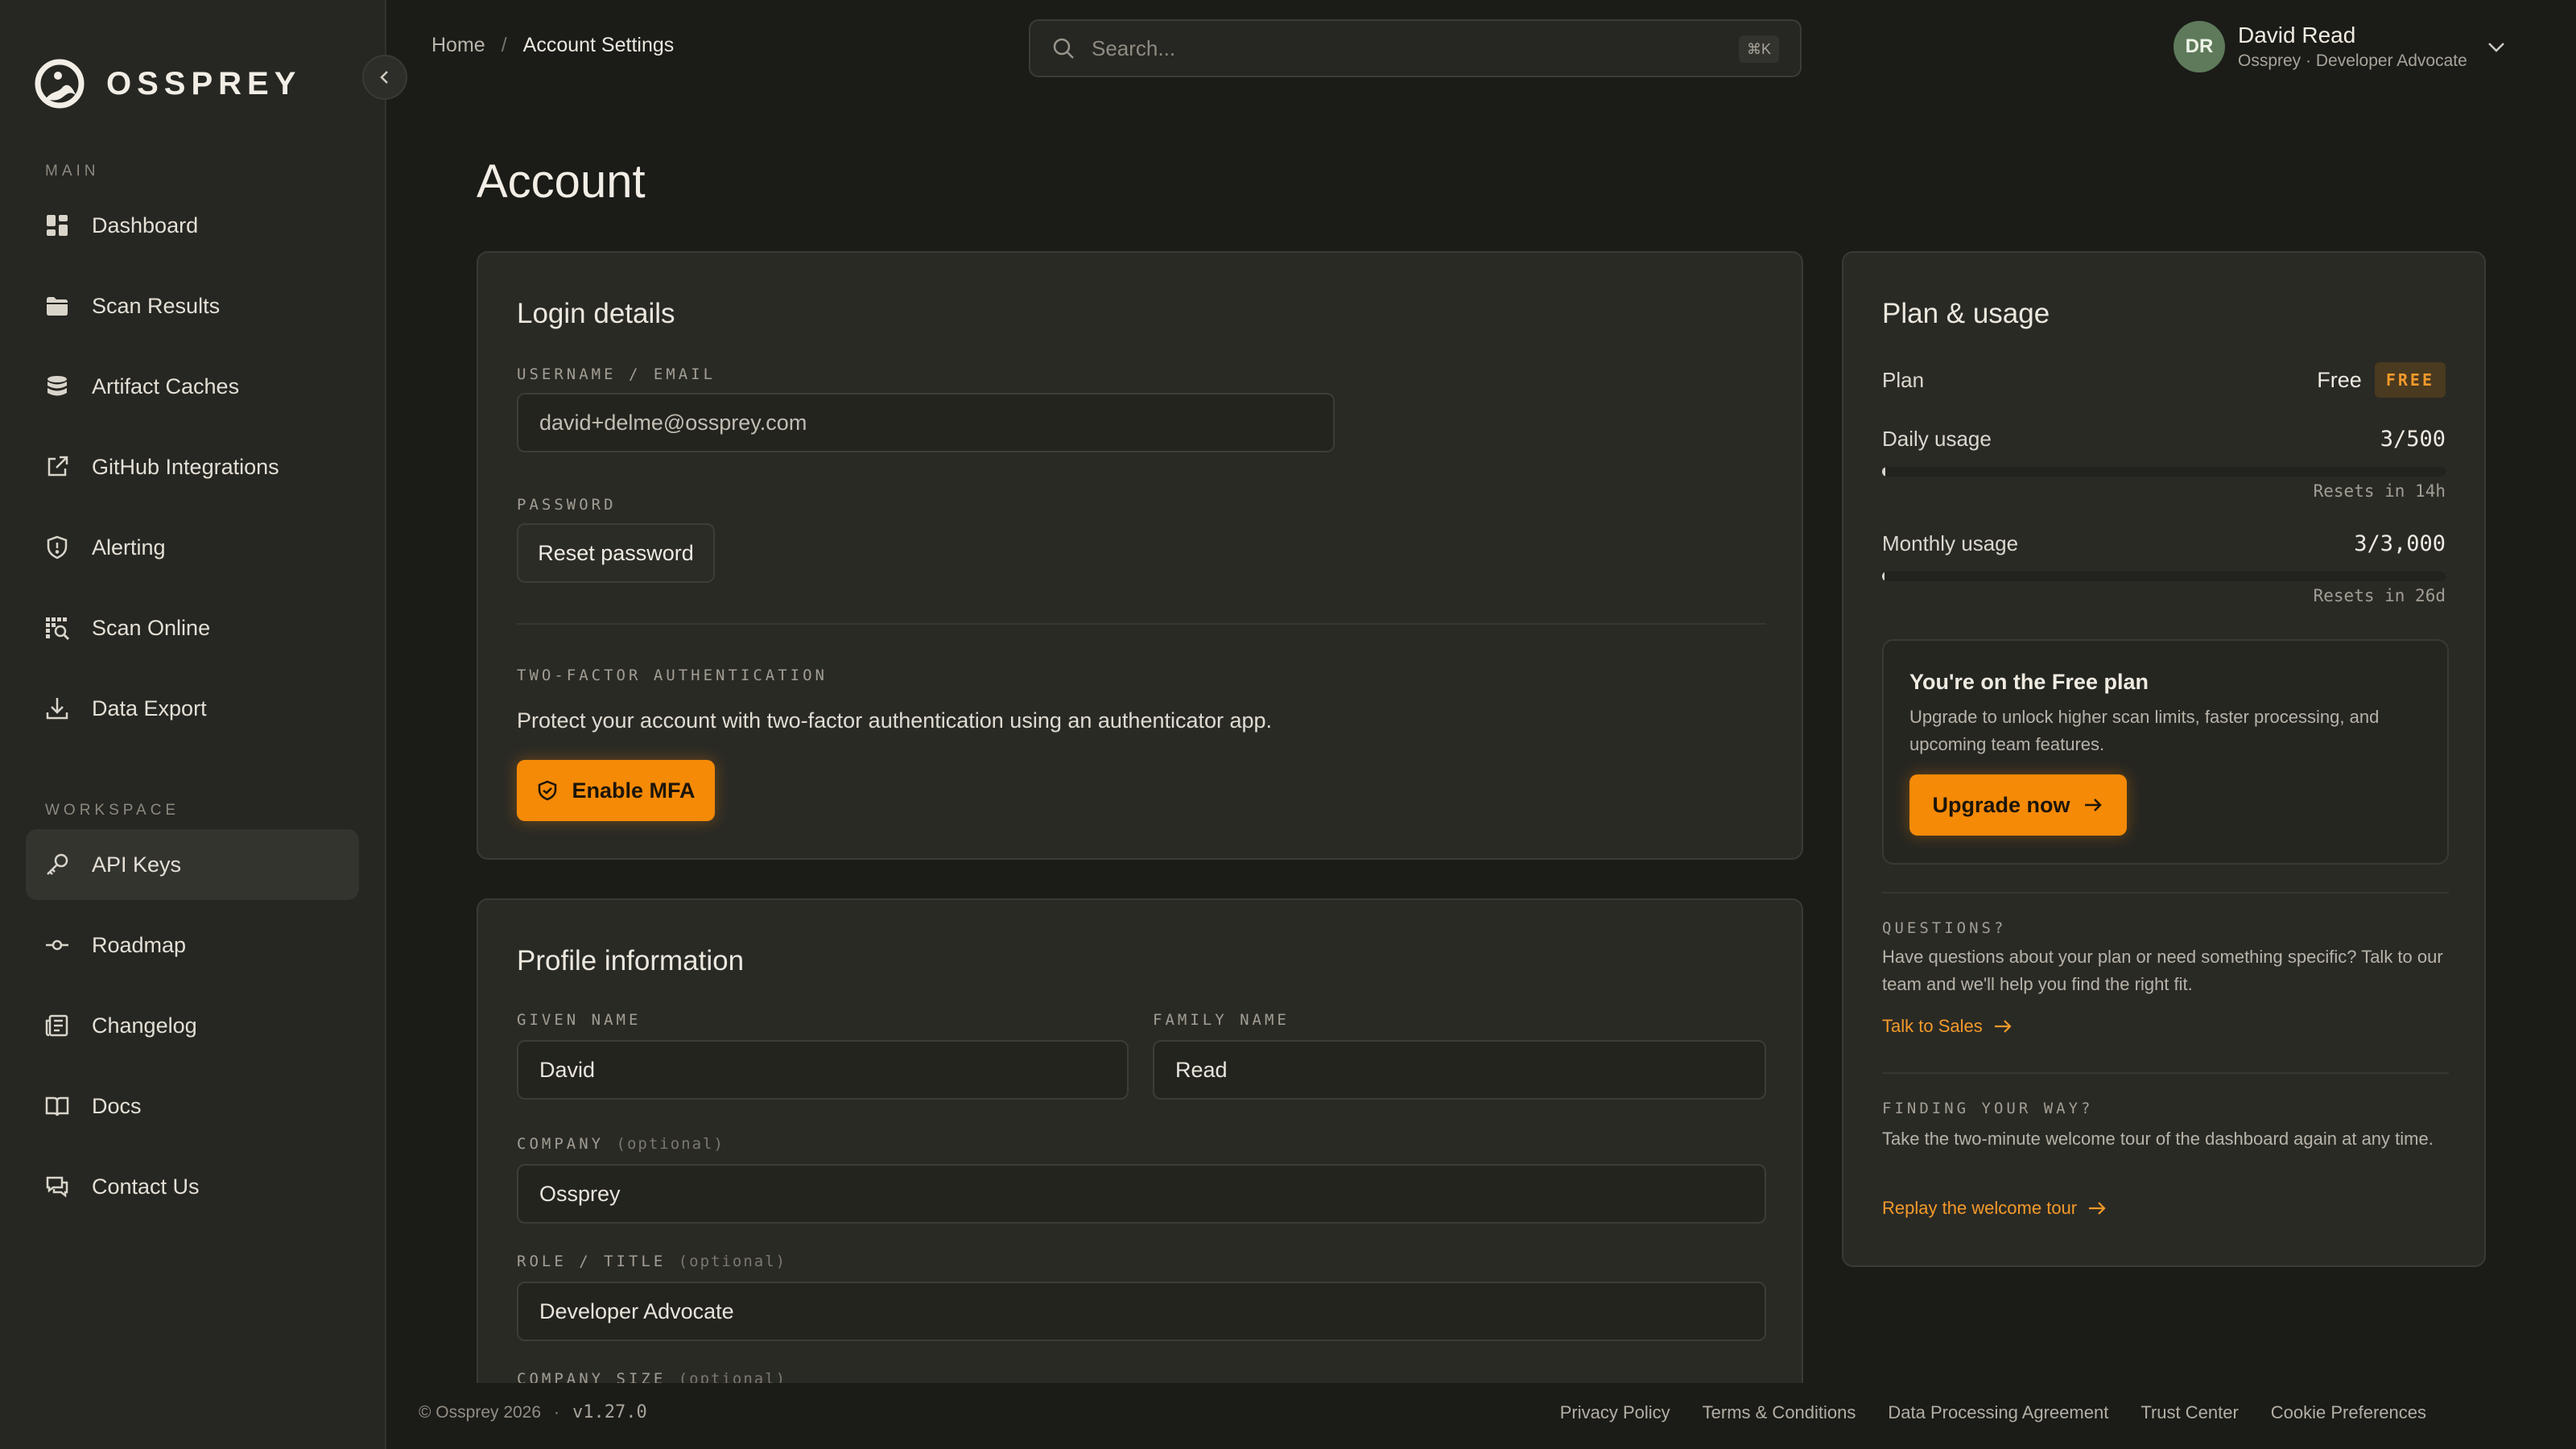  Describe the element at coordinates (2348, 1412) in the screenshot. I see `cookie-preferences-link: Cookie Preferences` at that location.